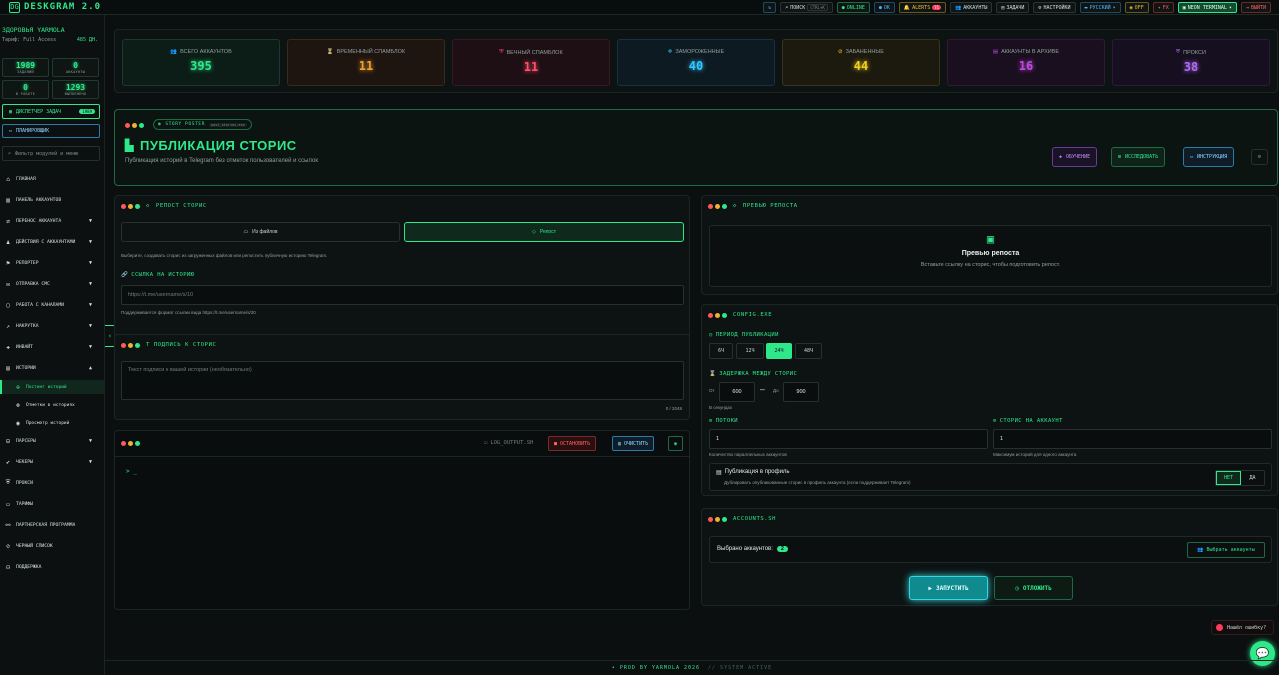 This screenshot has height=675, width=1279. Describe the element at coordinates (531, 62) in the screenshot. I see `stat-card-perm-spamblock: ⛨ ВЕЧНЫЙ СПАМБЛОК 11` at that location.